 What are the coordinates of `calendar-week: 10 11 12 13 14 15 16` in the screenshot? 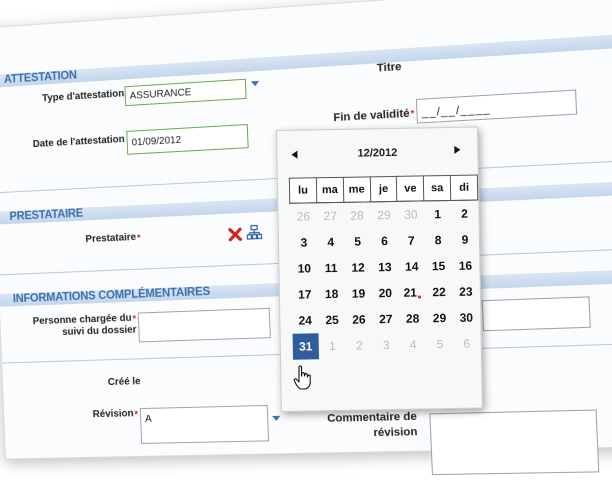 It's located at (385, 266).